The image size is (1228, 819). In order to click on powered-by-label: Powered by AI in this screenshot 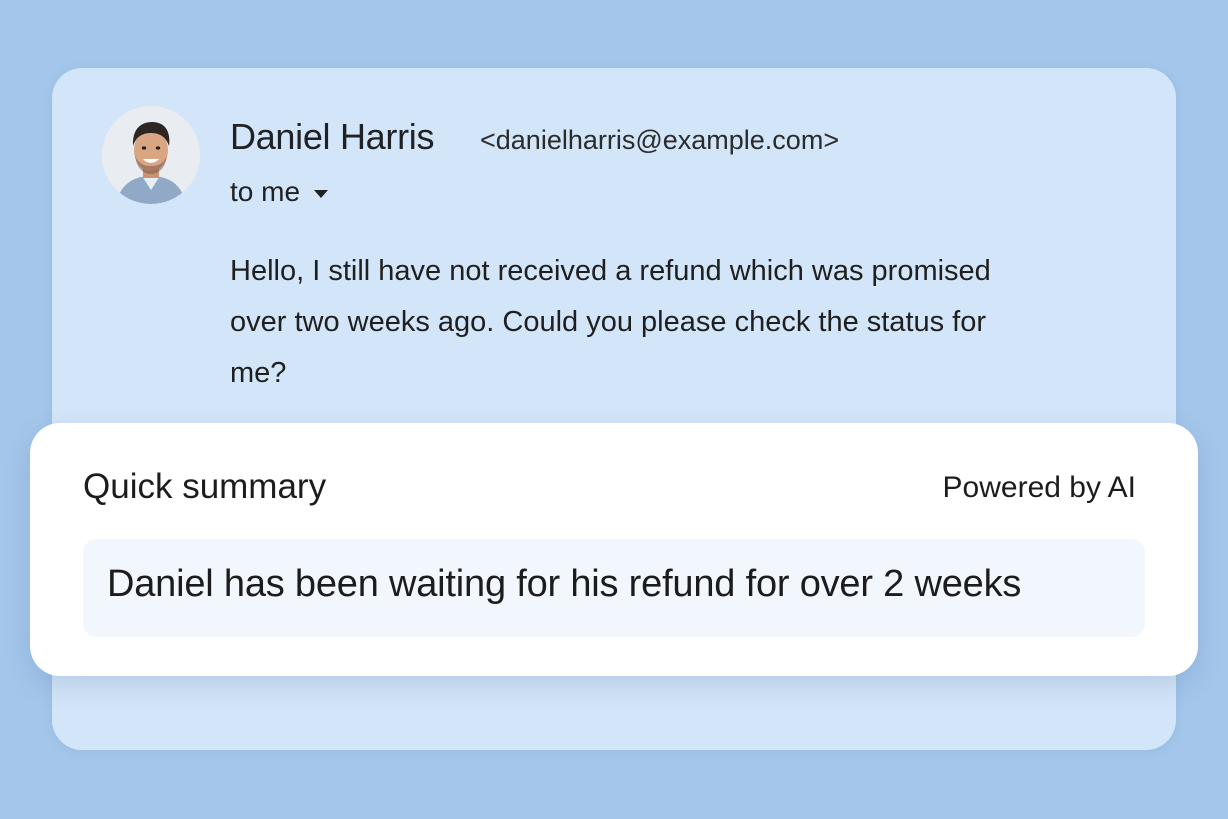, I will do `click(1039, 487)`.